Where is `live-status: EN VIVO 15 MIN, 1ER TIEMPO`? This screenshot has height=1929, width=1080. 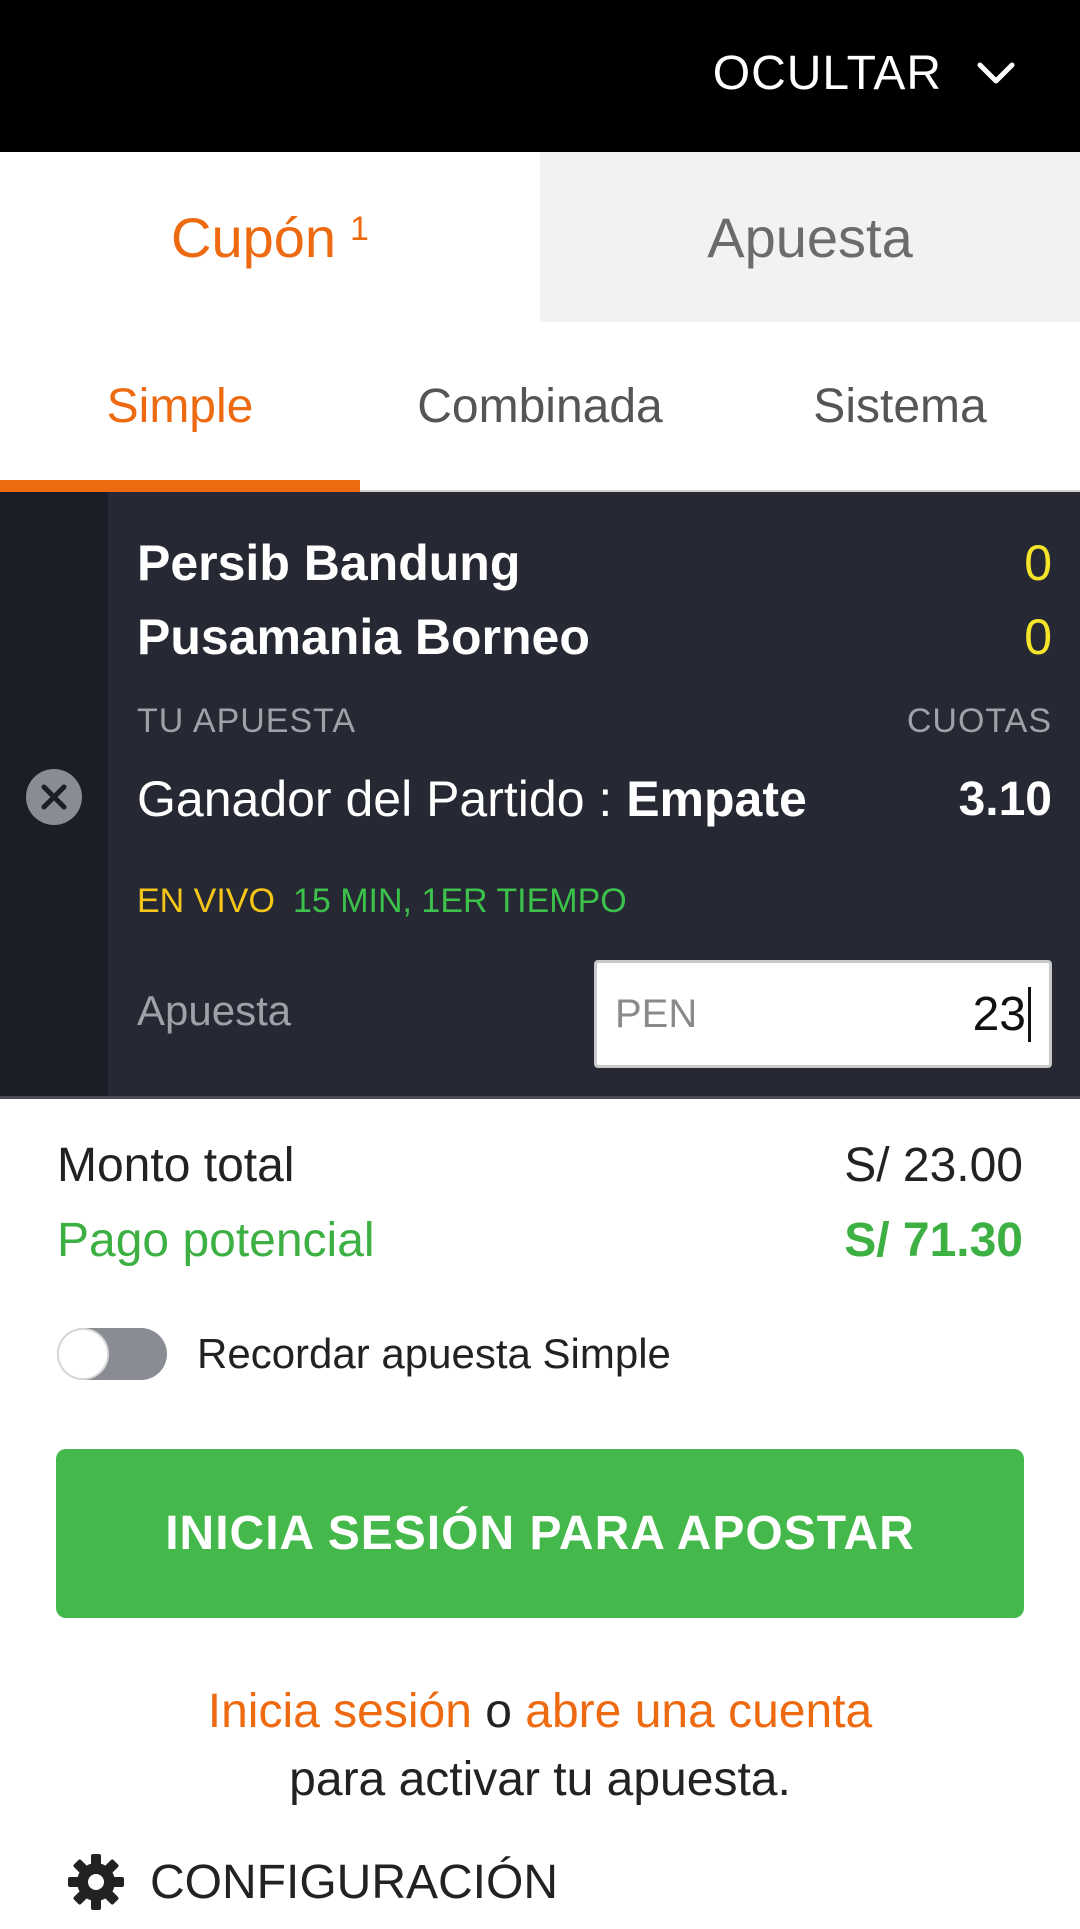 live-status: EN VIVO 15 MIN, 1ER TIEMPO is located at coordinates (382, 901).